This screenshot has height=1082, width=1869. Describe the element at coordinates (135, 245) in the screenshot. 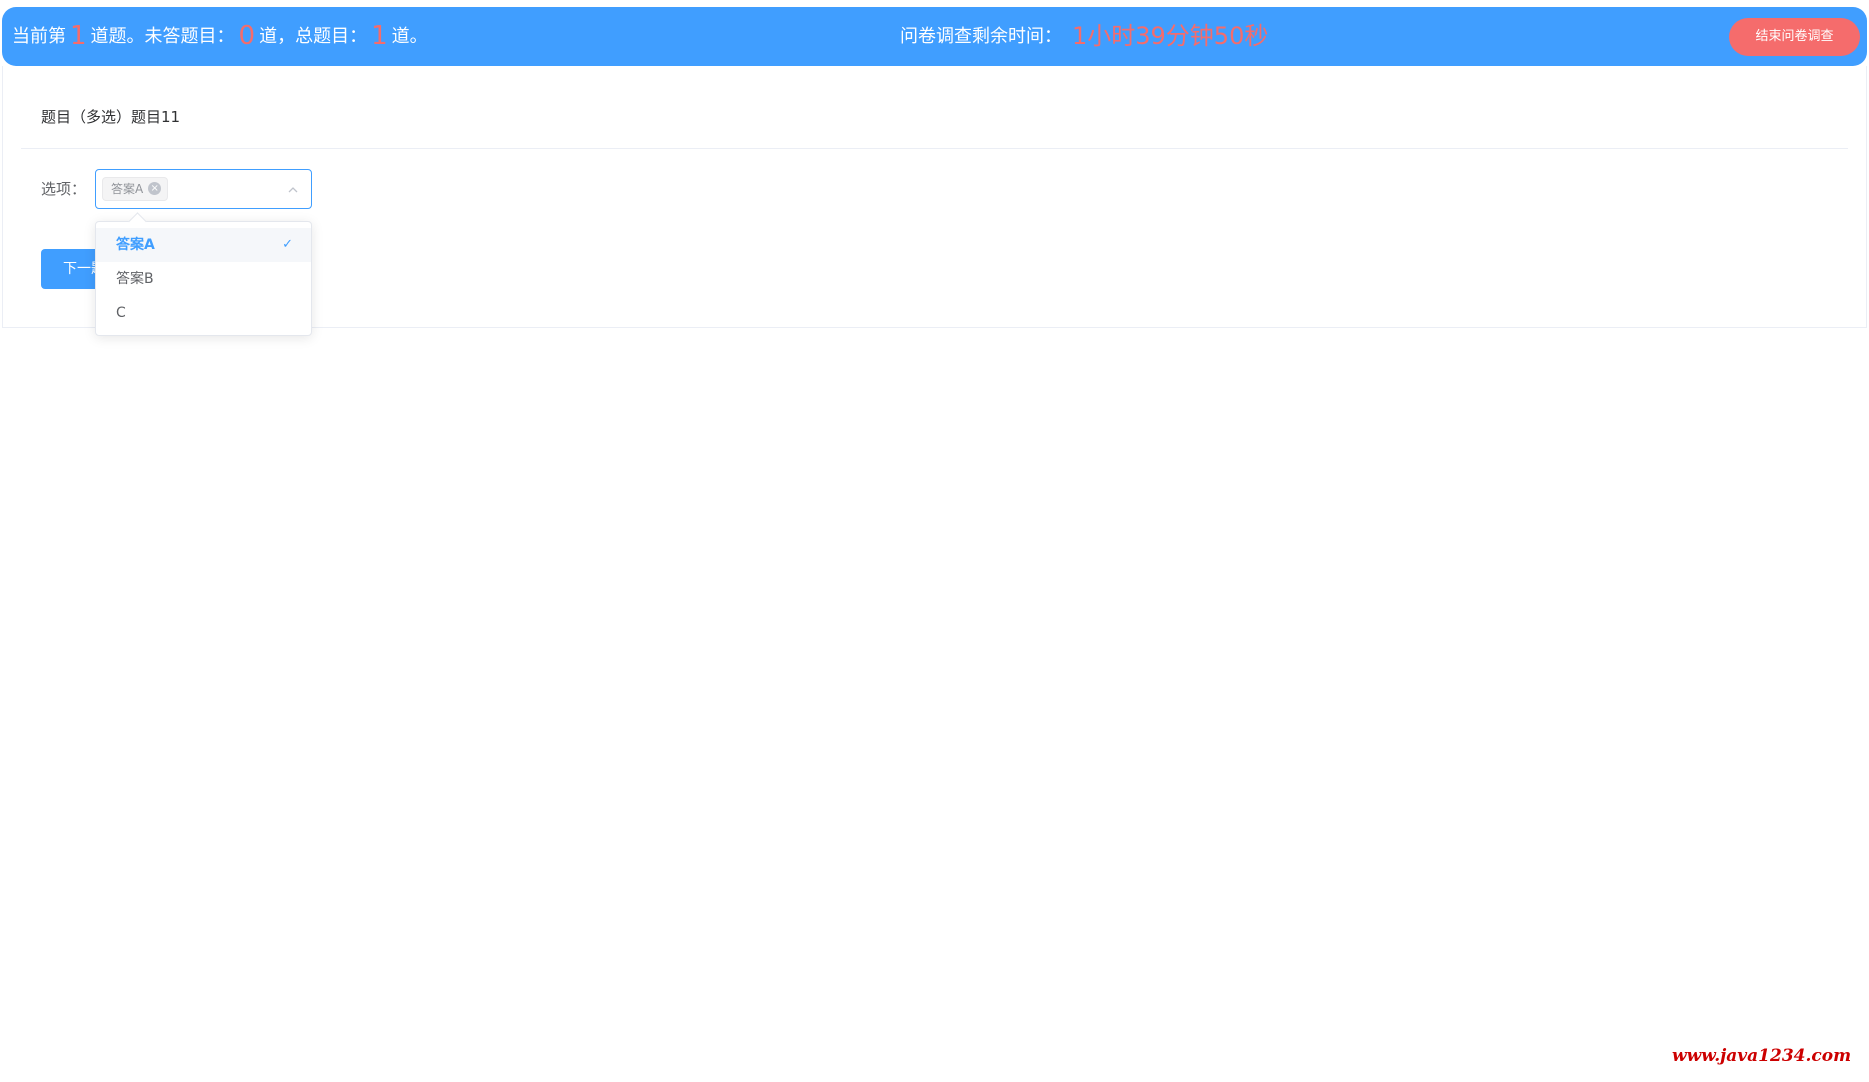

I see `dropdown-option-label: 答案A` at that location.